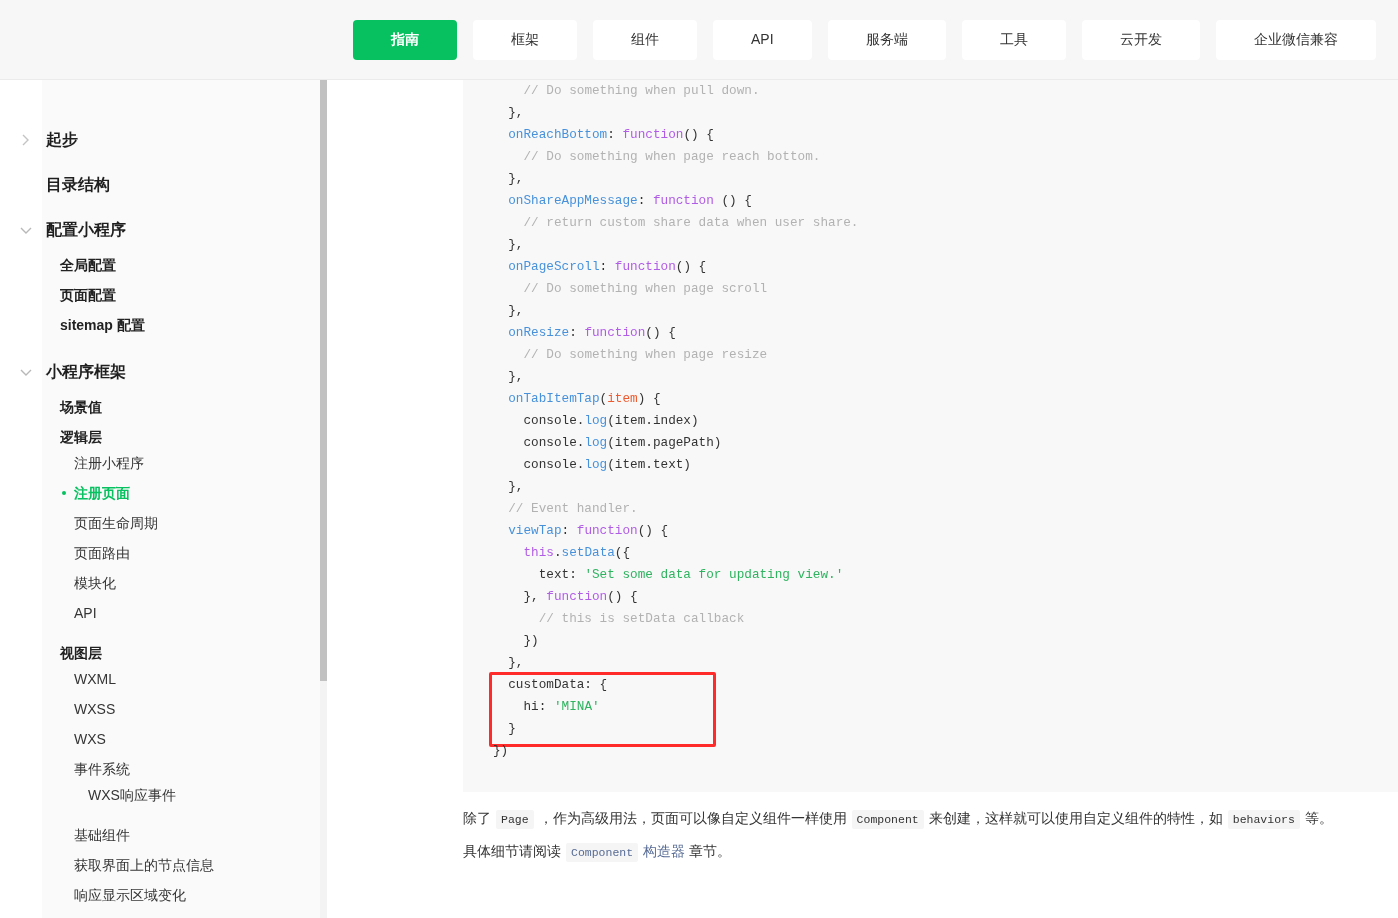 The width and height of the screenshot is (1398, 918). Describe the element at coordinates (90, 739) in the screenshot. I see `sidebar-link: WXS` at that location.